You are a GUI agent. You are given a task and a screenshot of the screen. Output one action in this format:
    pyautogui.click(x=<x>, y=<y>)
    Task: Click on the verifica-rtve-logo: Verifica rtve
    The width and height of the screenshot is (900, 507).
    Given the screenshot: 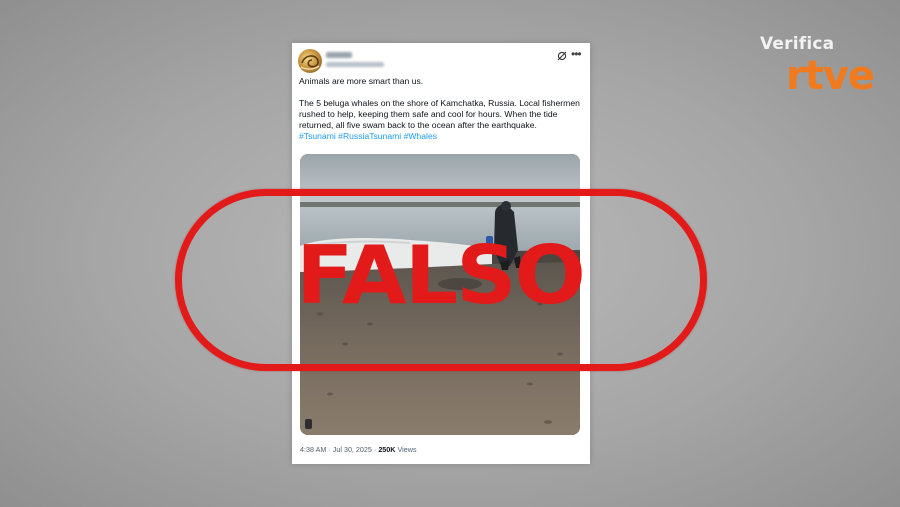 What is the action you would take?
    pyautogui.click(x=820, y=69)
    